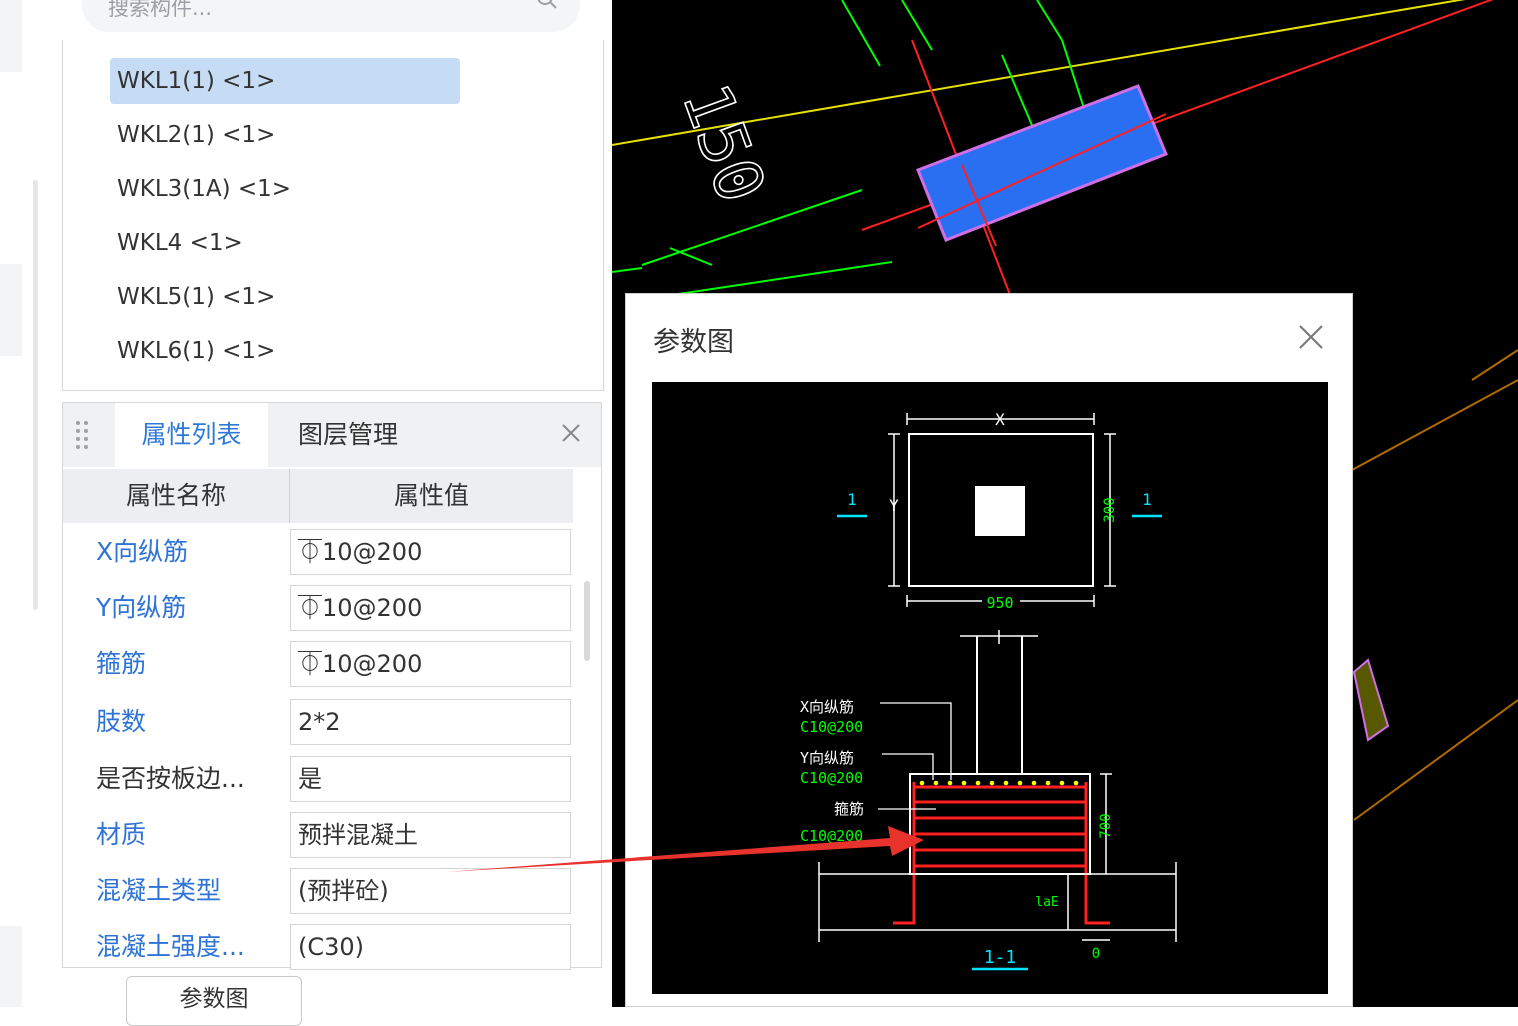 This screenshot has width=1518, height=1026. I want to click on column-header-value: 属性值, so click(431, 495).